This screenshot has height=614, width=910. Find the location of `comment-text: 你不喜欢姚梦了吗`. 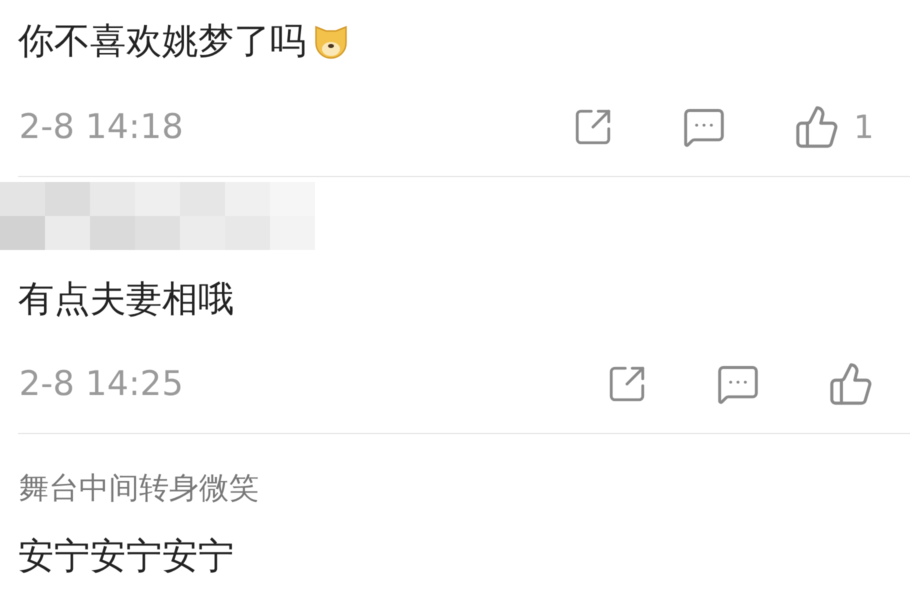

comment-text: 你不喜欢姚梦了吗 is located at coordinates (162, 42).